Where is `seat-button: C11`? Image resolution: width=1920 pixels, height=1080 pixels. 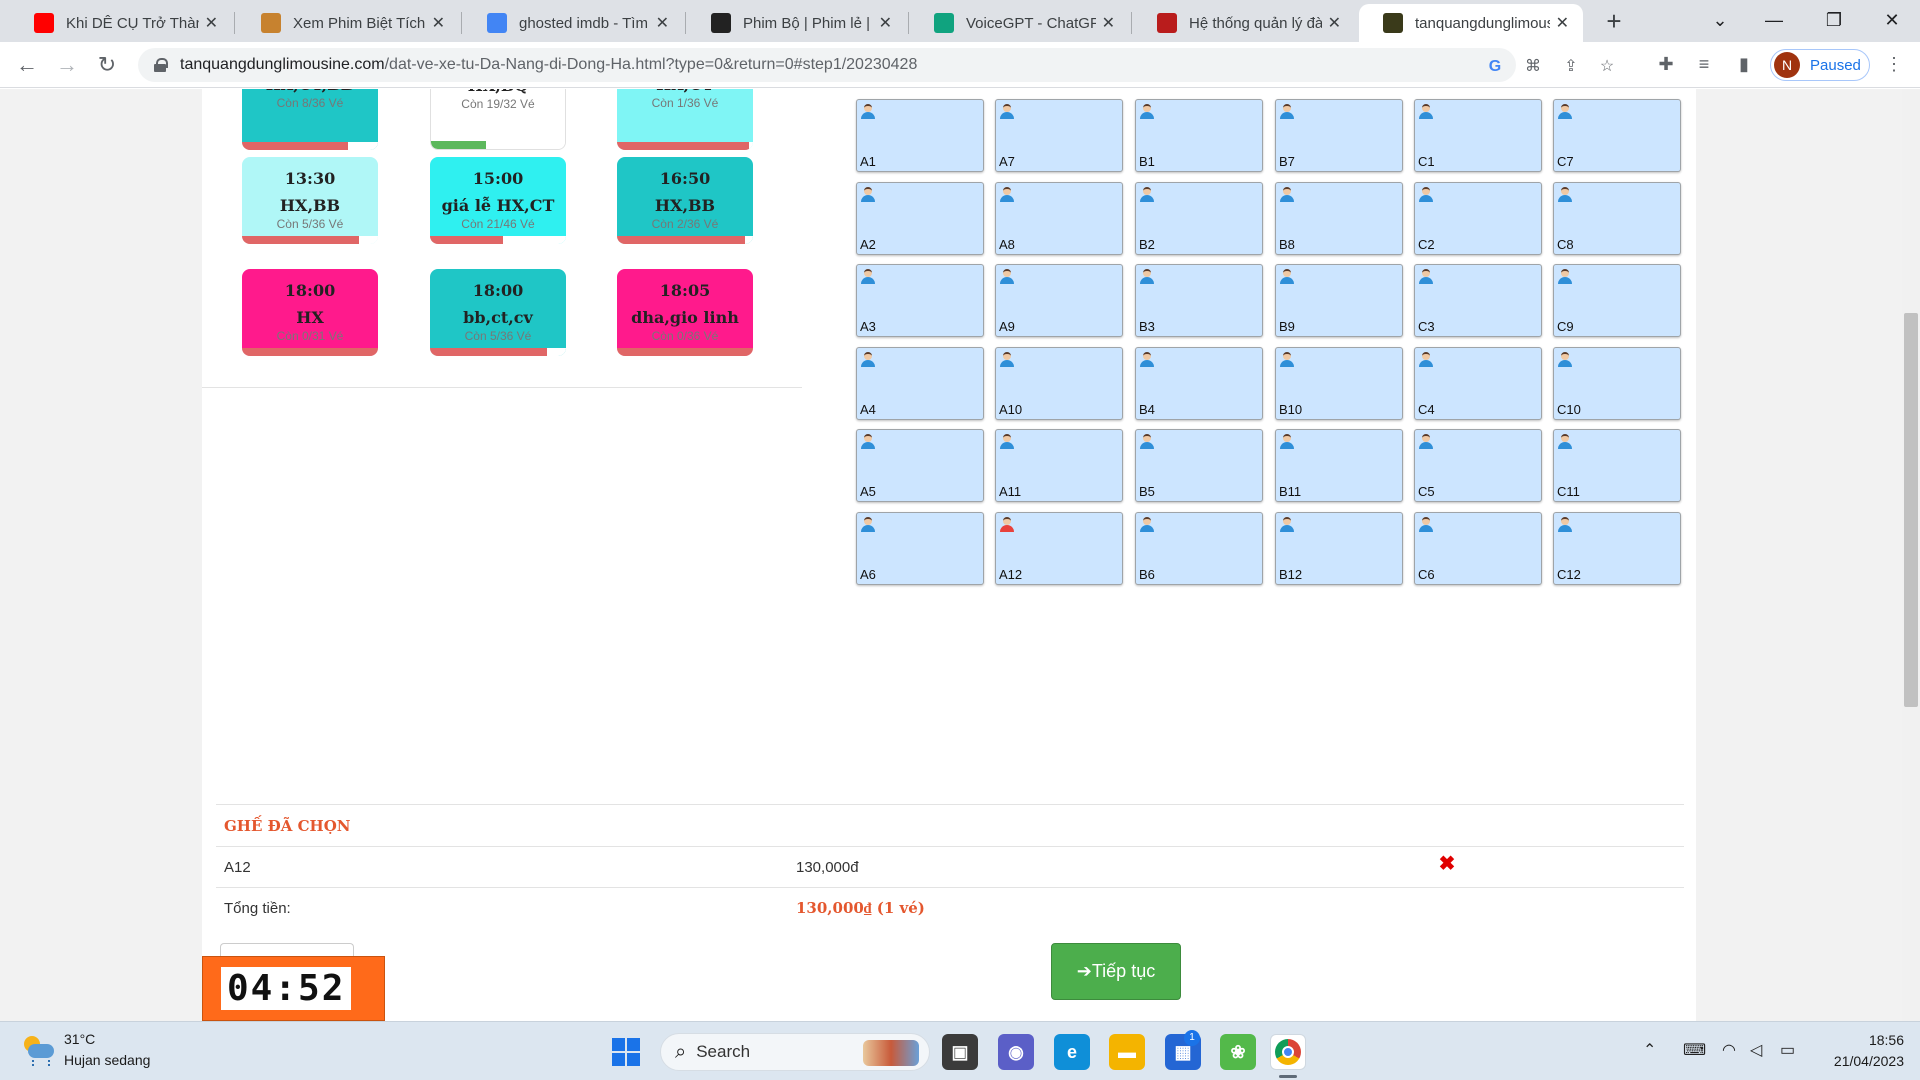 seat-button: C11 is located at coordinates (1617, 465).